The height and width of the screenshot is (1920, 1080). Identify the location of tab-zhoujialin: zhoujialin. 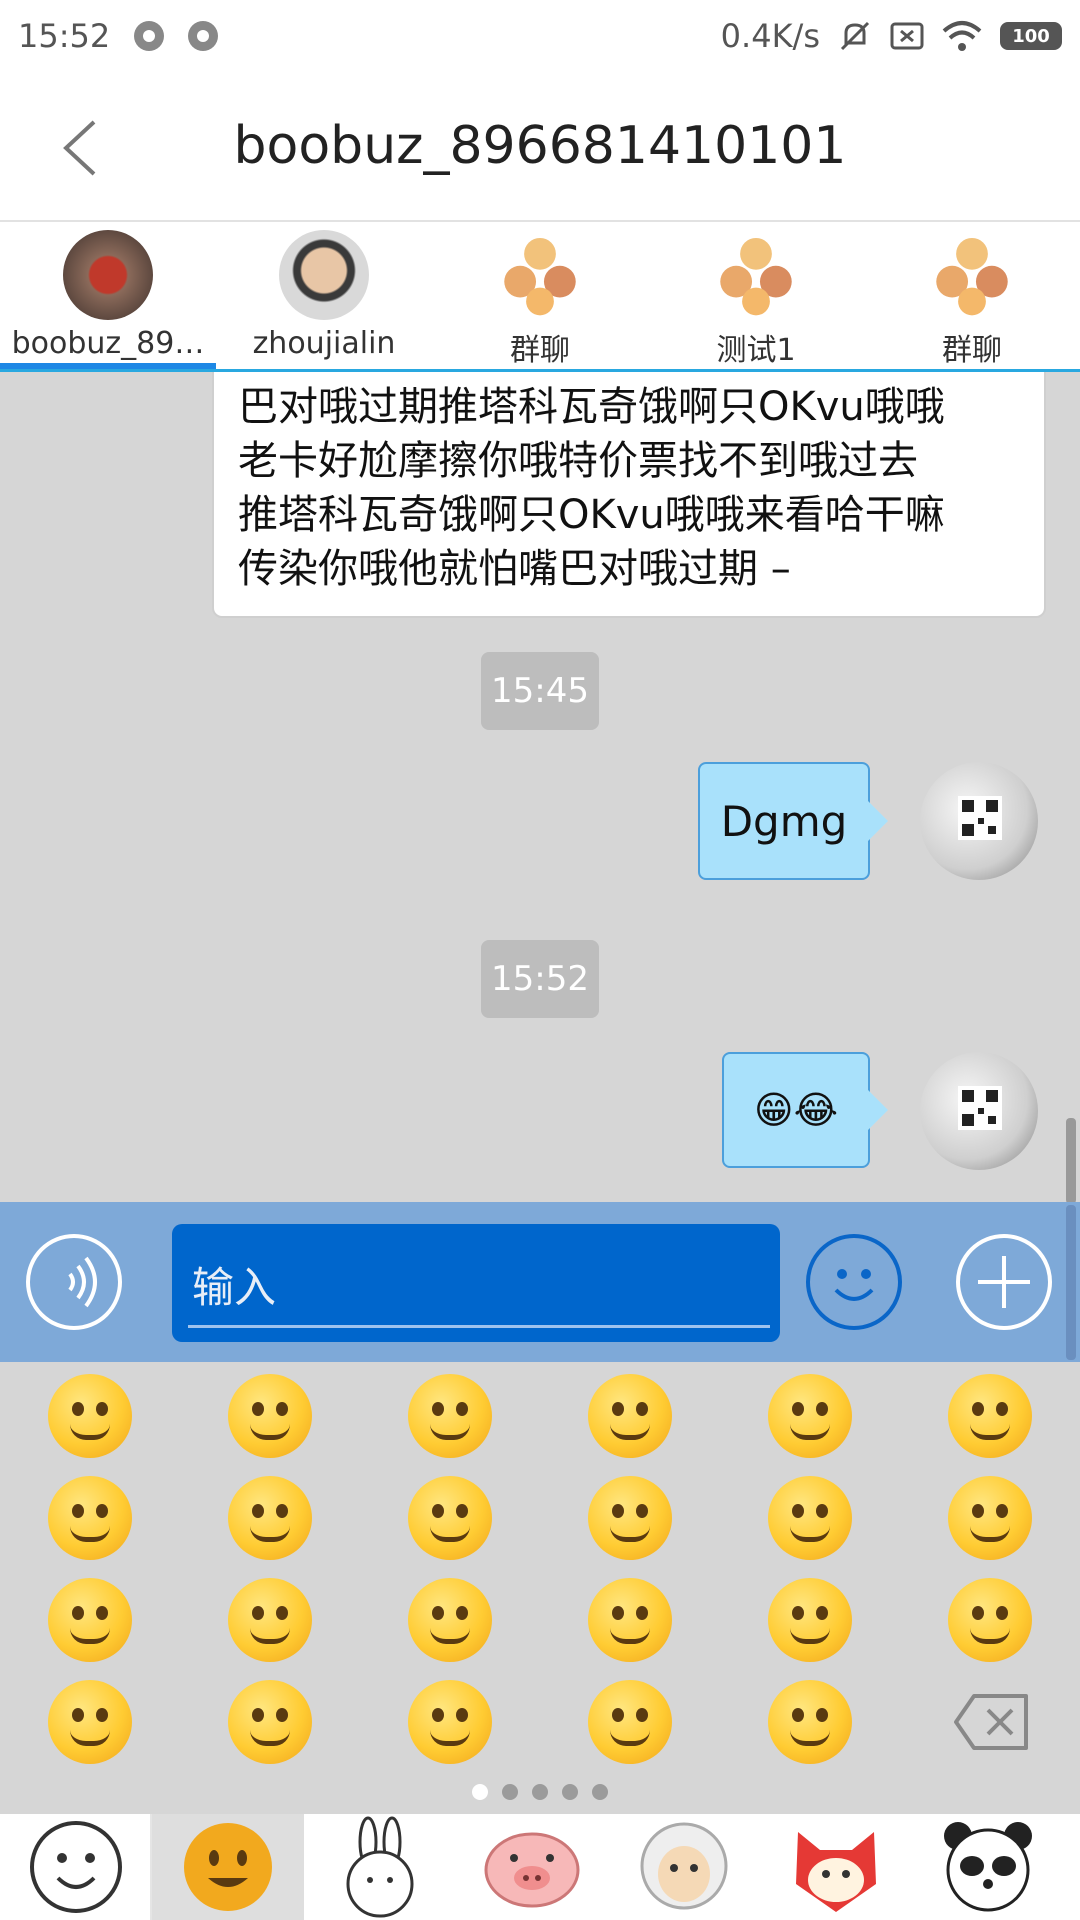
(324, 295).